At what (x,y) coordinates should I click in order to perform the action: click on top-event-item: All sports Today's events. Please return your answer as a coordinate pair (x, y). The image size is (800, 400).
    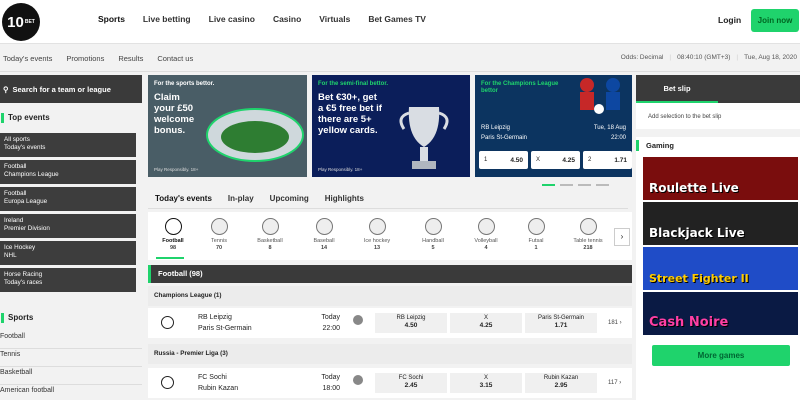
    Looking at the image, I should click on (68, 145).